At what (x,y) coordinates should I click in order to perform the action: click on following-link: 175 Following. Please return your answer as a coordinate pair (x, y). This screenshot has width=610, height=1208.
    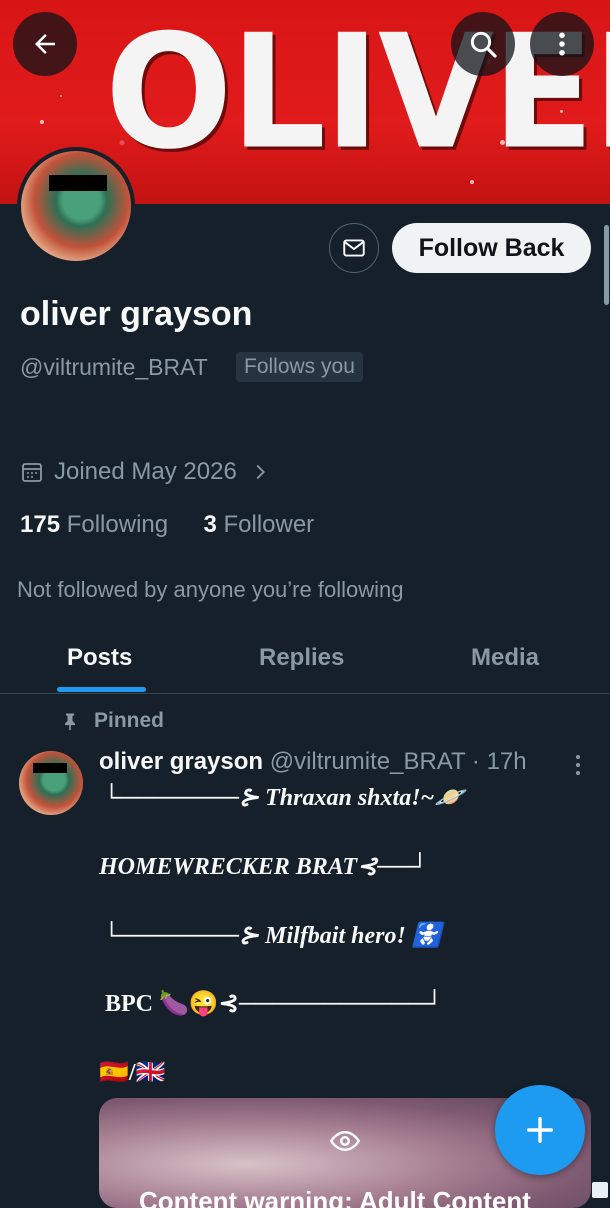
    Looking at the image, I should click on (94, 524).